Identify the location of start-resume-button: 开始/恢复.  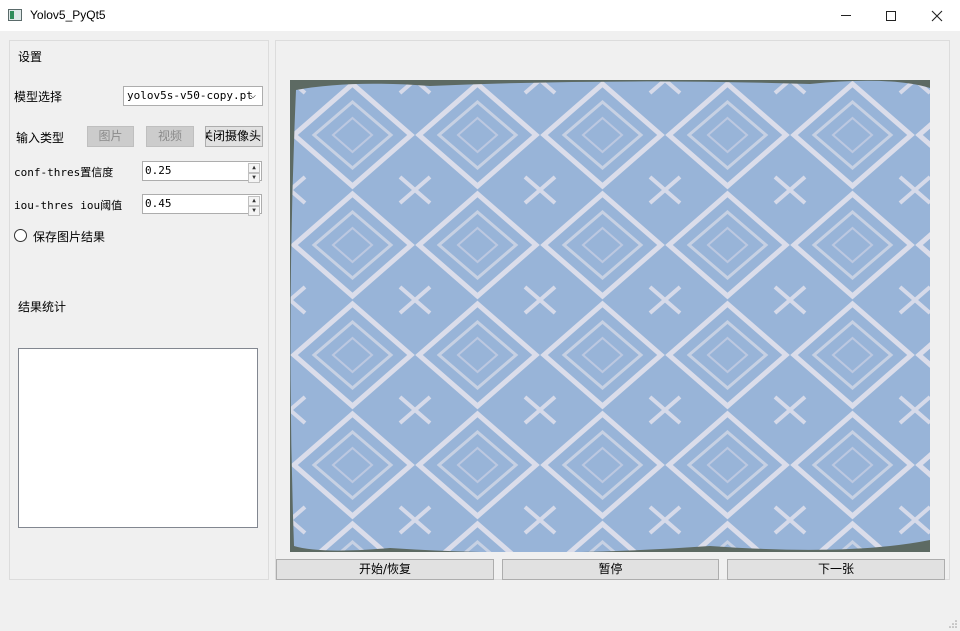
(385, 569).